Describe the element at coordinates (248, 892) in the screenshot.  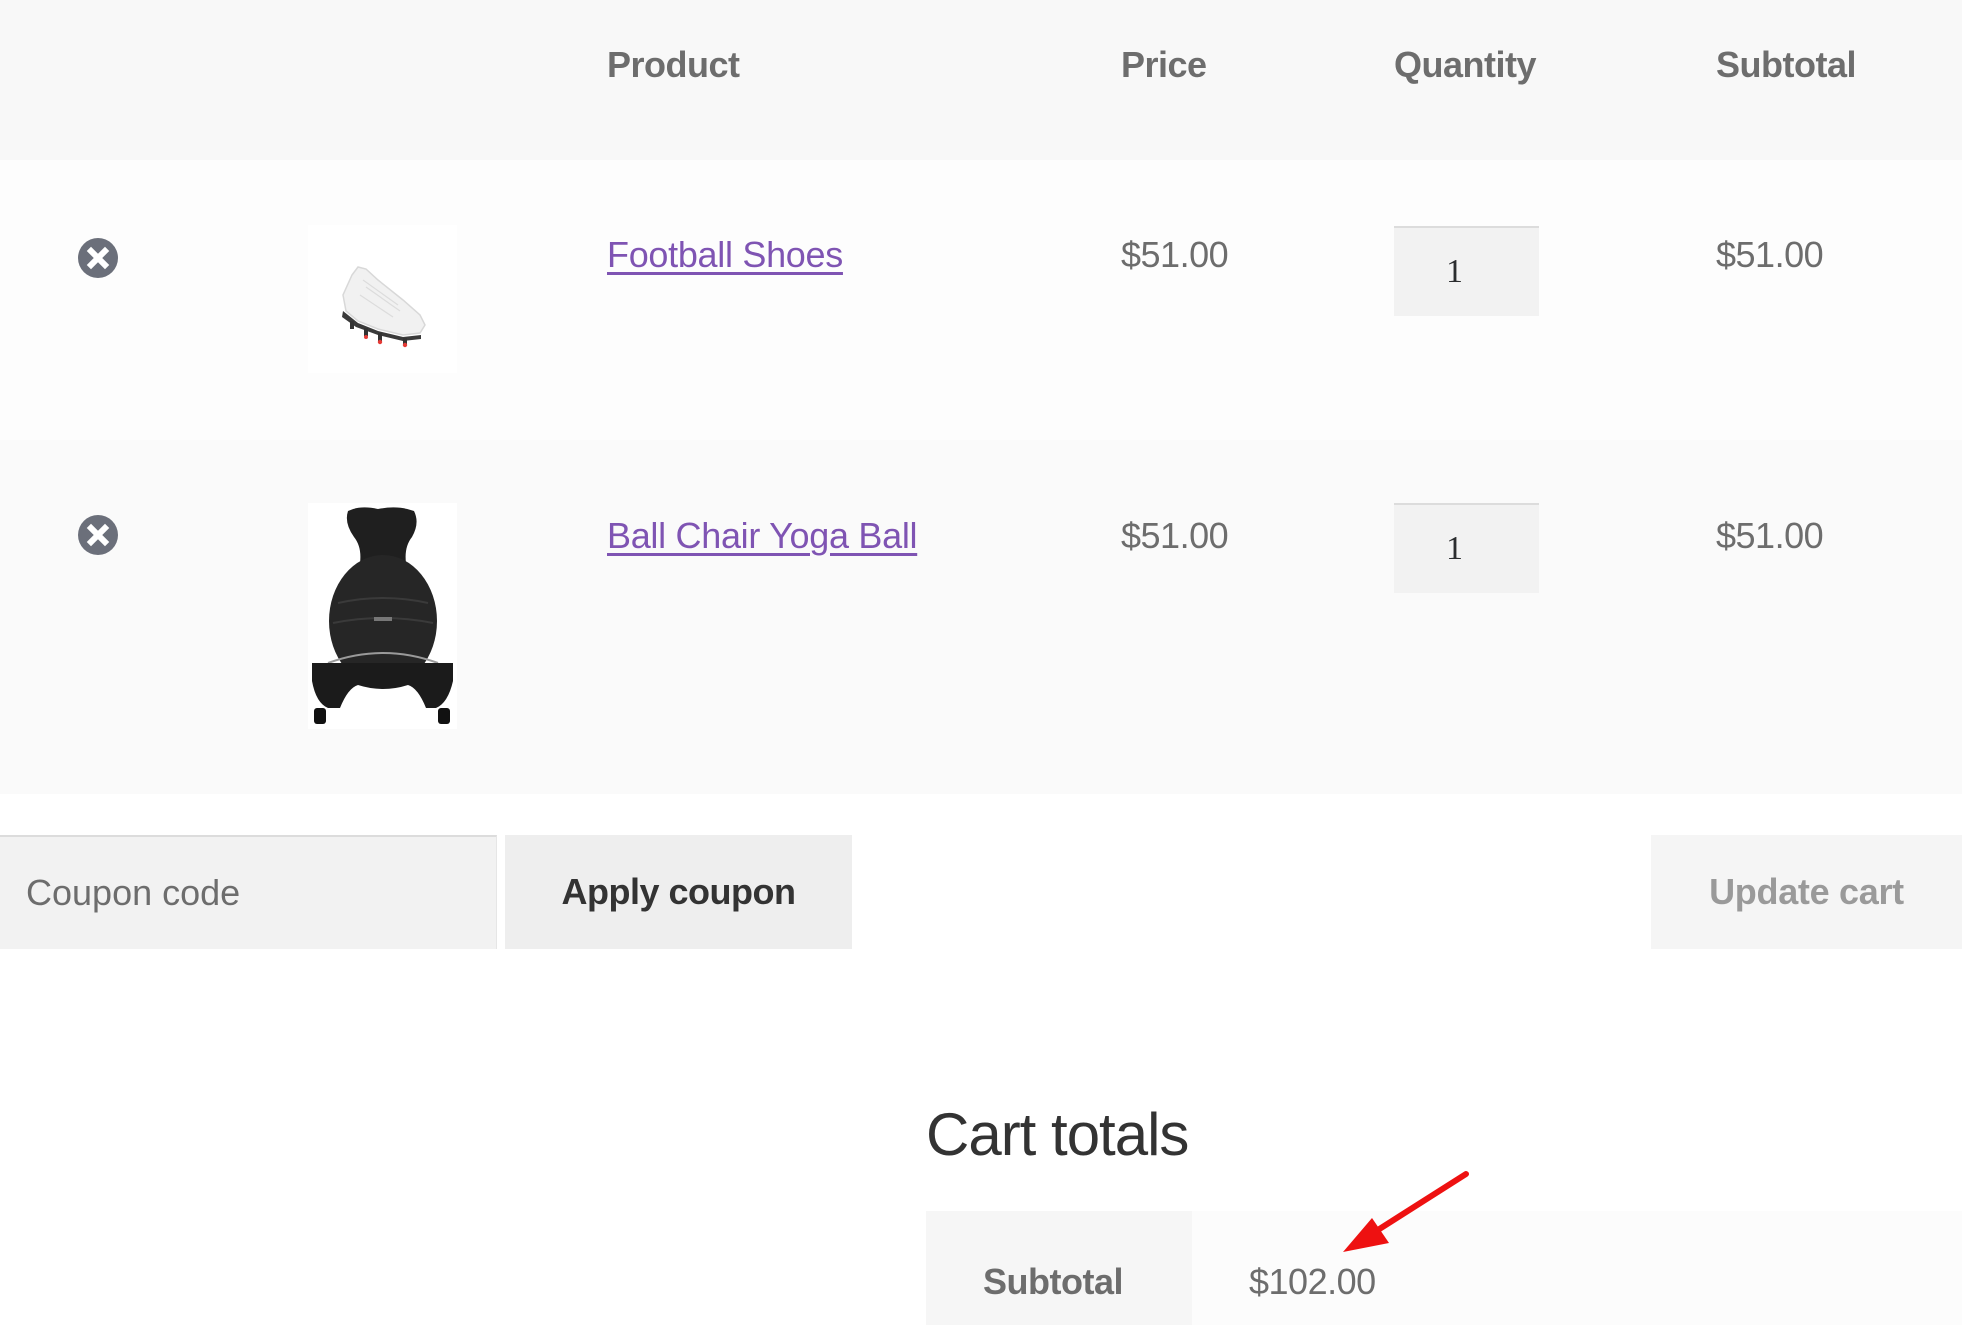
I see `coupon-code-input` at that location.